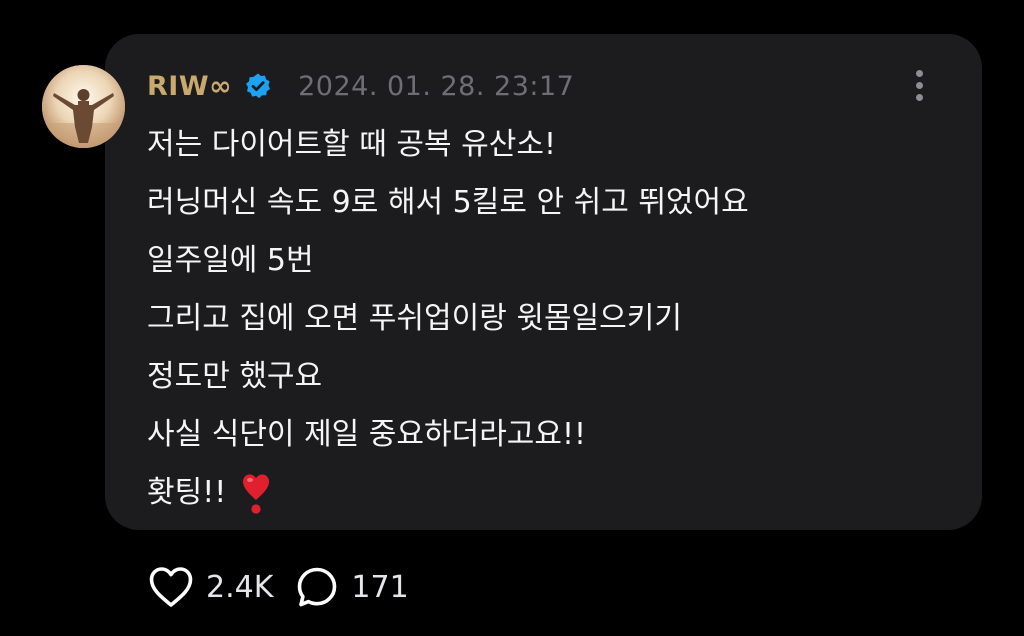 The image size is (1024, 636). Describe the element at coordinates (436, 86) in the screenshot. I see `timestamp: 2024. 01. 28. 23:17` at that location.